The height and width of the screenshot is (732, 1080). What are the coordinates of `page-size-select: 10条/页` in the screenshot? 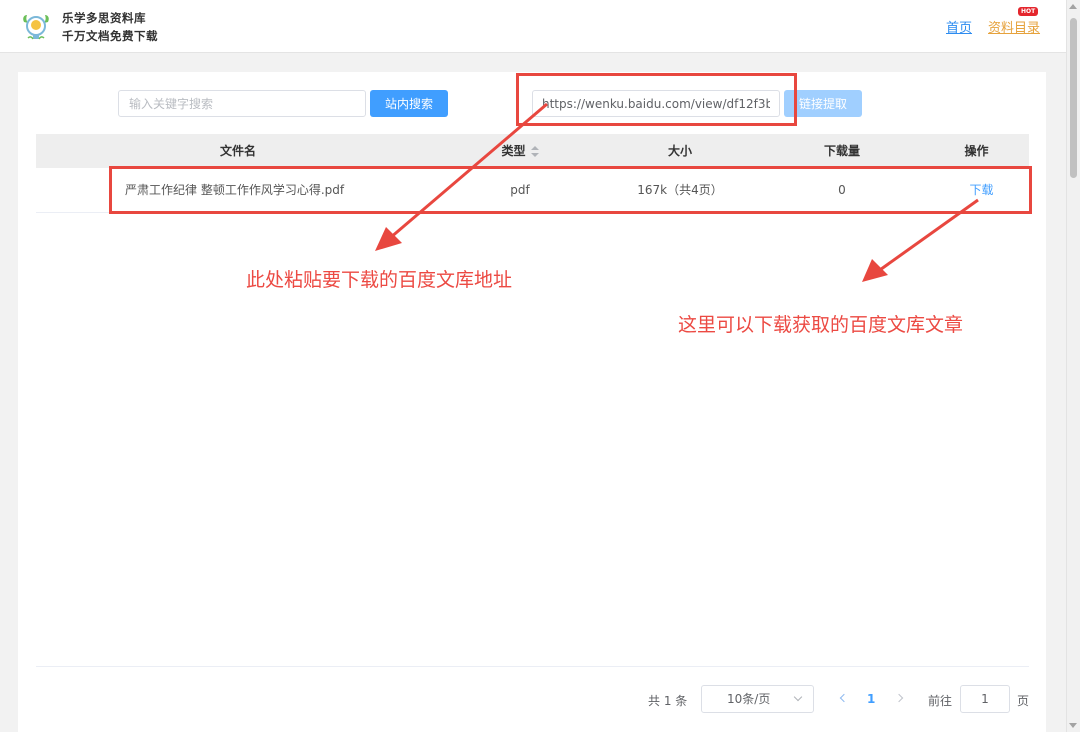 It's located at (757, 699).